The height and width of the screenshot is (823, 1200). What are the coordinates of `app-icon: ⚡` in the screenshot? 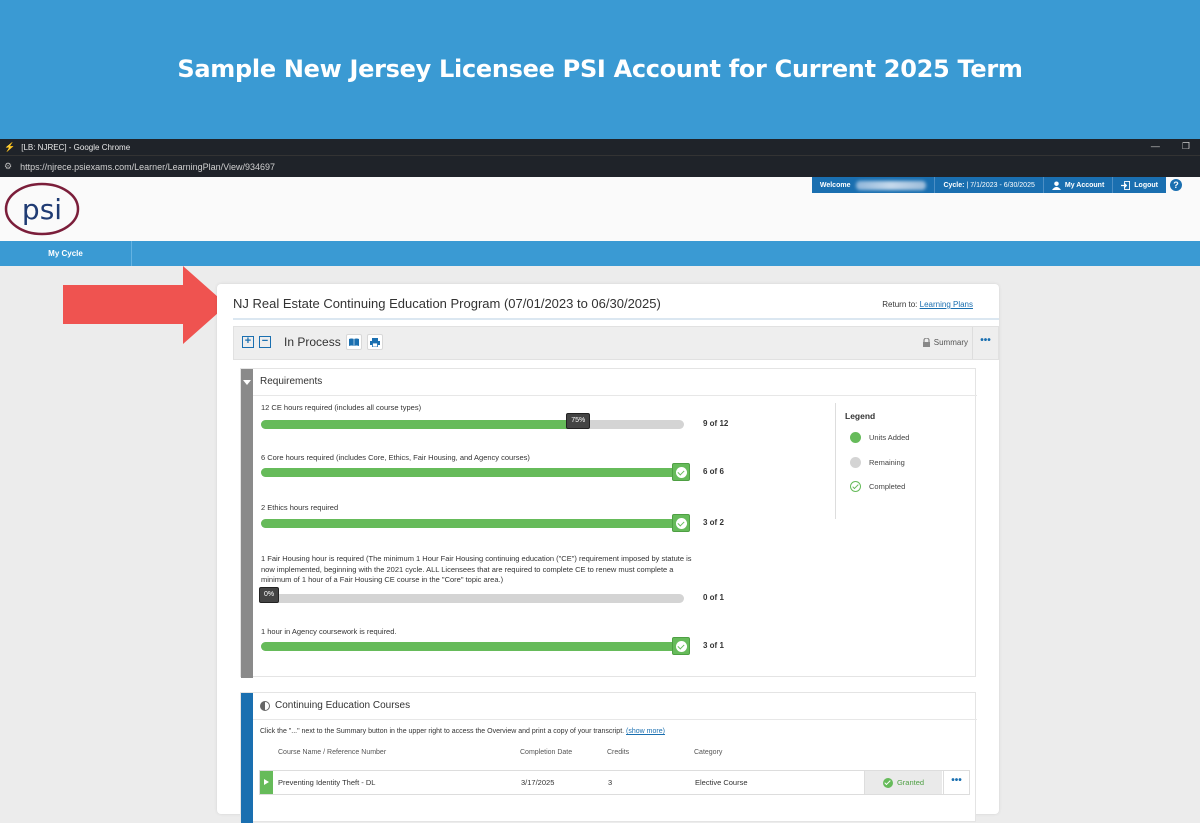 It's located at (10, 146).